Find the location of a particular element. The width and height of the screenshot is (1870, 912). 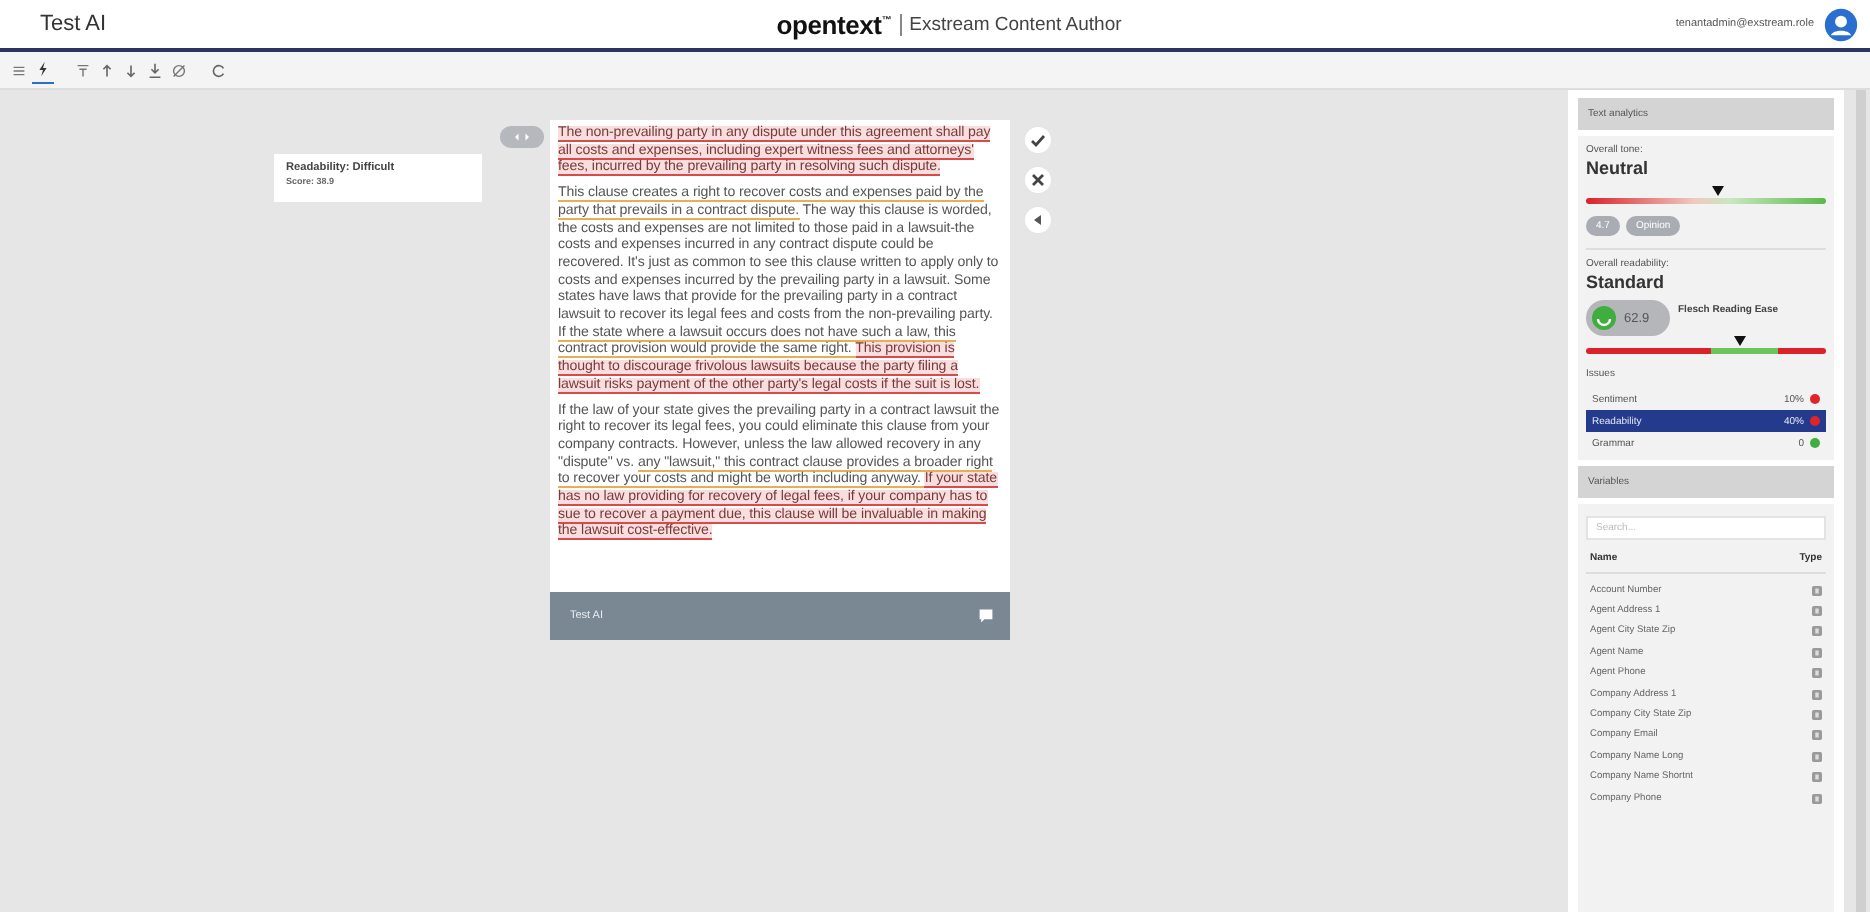

brand-logo: opentext$^{™}$ is located at coordinates (834, 24).